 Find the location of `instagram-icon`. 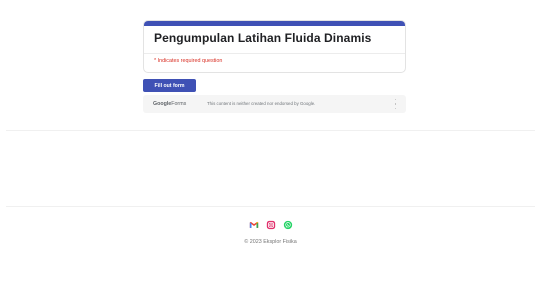

instagram-icon is located at coordinates (271, 225).